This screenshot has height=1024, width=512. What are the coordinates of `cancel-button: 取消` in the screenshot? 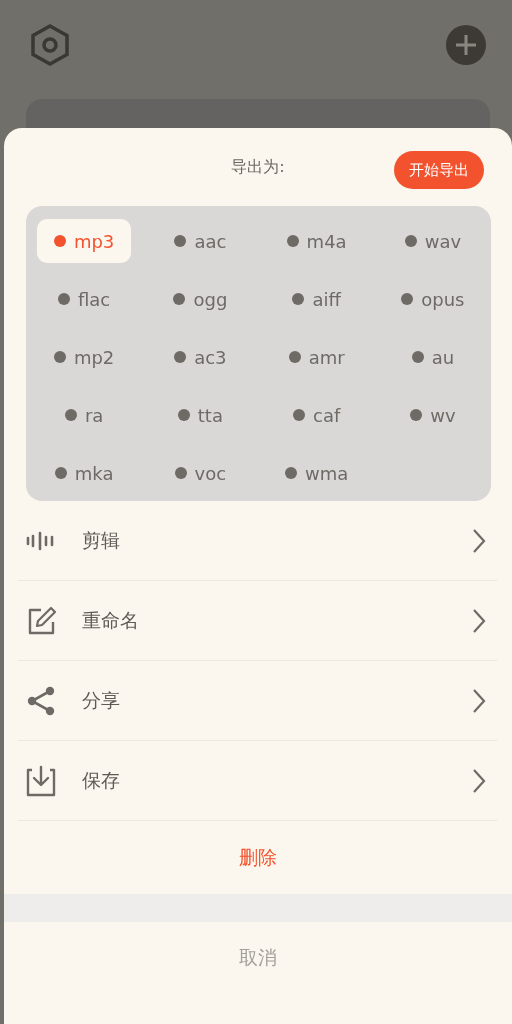 It's located at (258, 958).